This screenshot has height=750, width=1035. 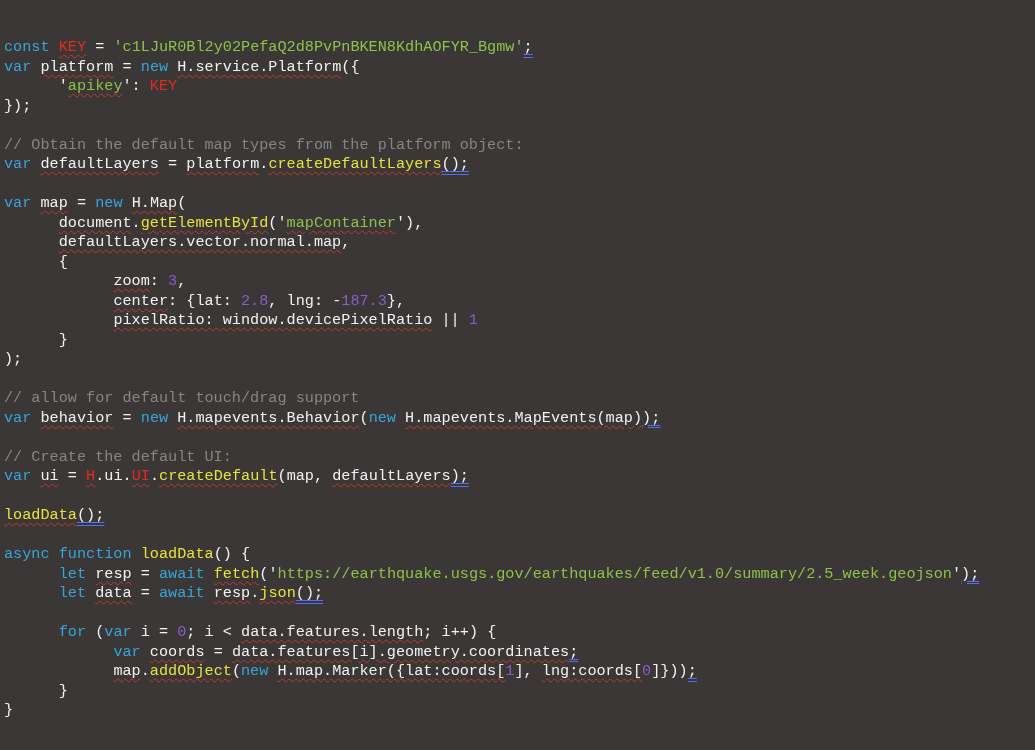 What do you see at coordinates (404, 672) in the screenshot?
I see `code-line: map.addObject(new H.map.Marker({lat:coords[1], lng:coords[0]}));` at bounding box center [404, 672].